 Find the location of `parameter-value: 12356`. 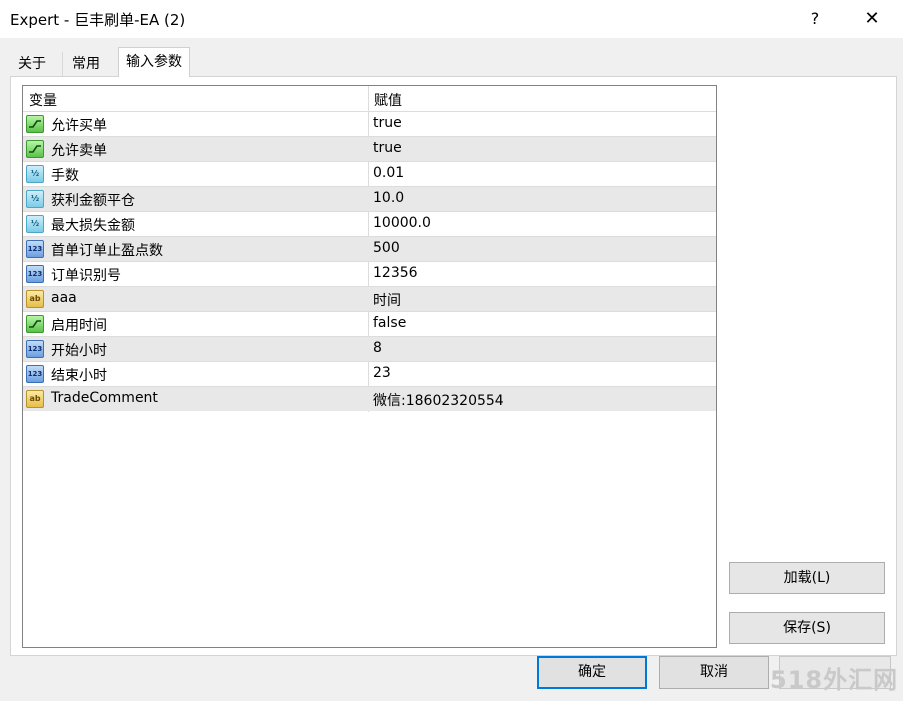

parameter-value: 12356 is located at coordinates (395, 273).